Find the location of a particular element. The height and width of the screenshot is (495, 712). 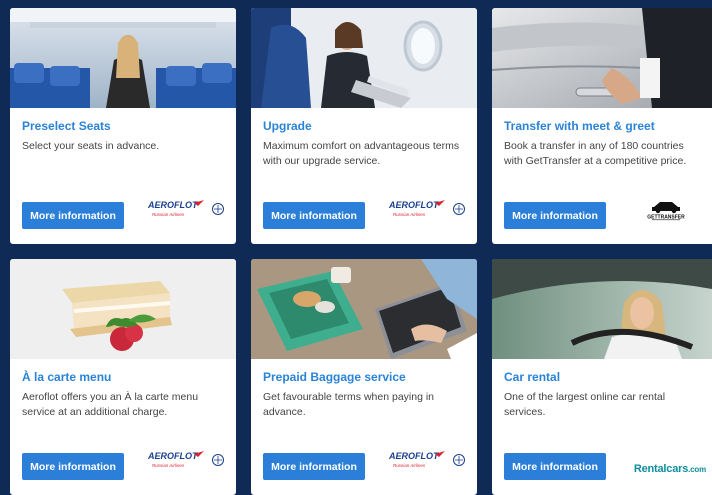

business-class-passenger-image is located at coordinates (364, 58).